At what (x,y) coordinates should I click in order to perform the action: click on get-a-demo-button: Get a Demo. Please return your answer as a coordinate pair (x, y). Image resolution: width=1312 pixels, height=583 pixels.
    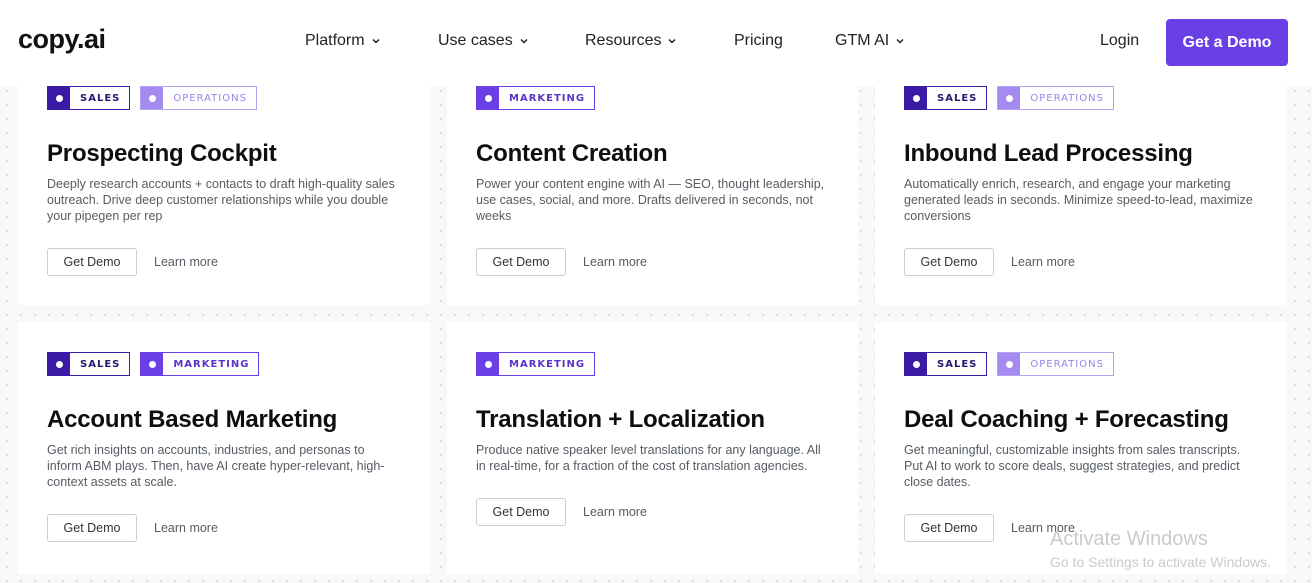
    Looking at the image, I should click on (1227, 42).